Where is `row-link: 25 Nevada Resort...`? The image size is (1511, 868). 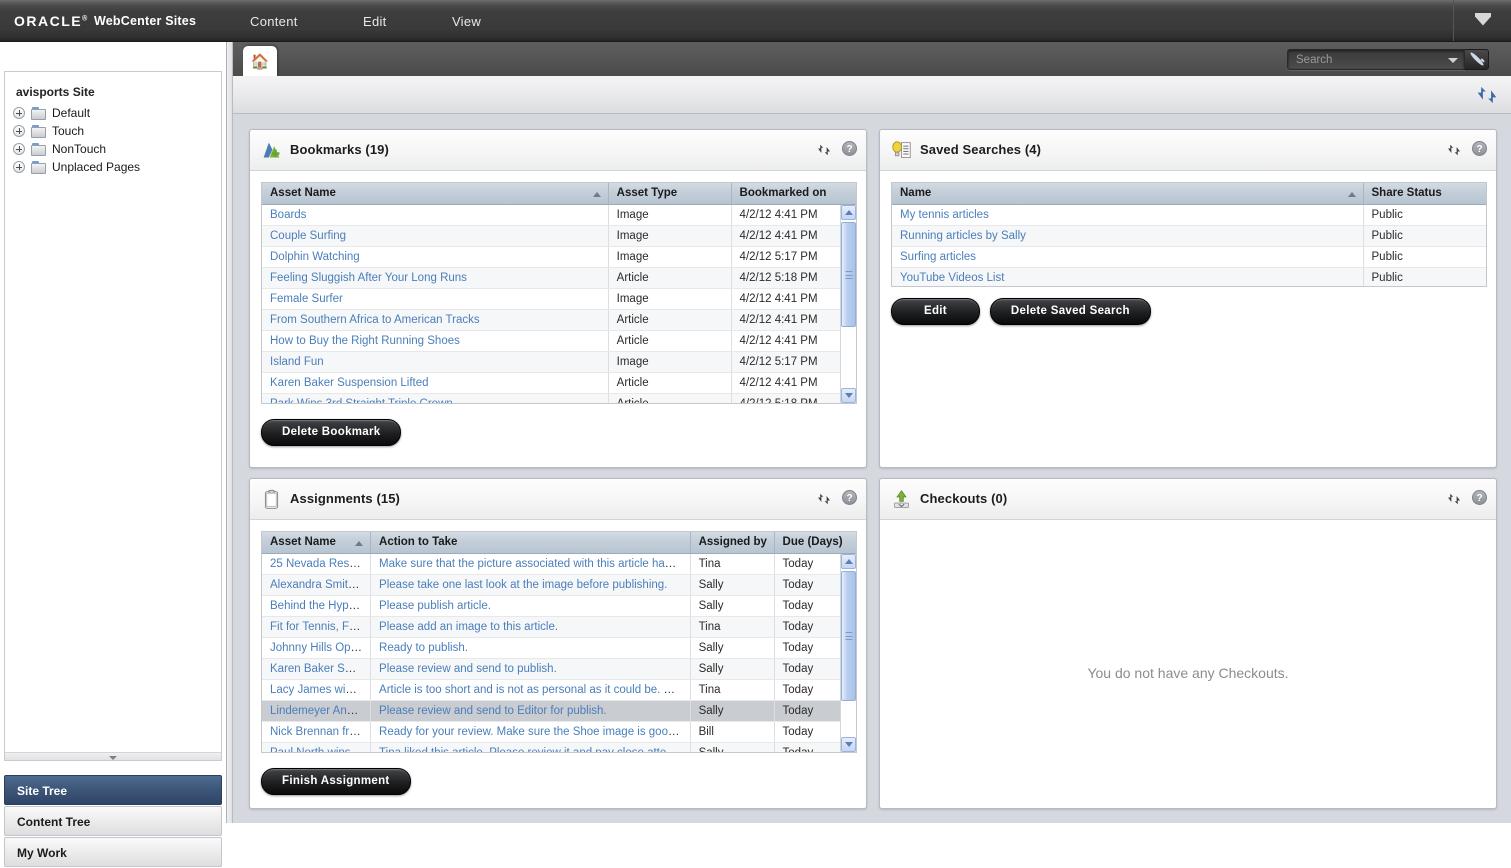 row-link: 25 Nevada Resort... is located at coordinates (320, 564).